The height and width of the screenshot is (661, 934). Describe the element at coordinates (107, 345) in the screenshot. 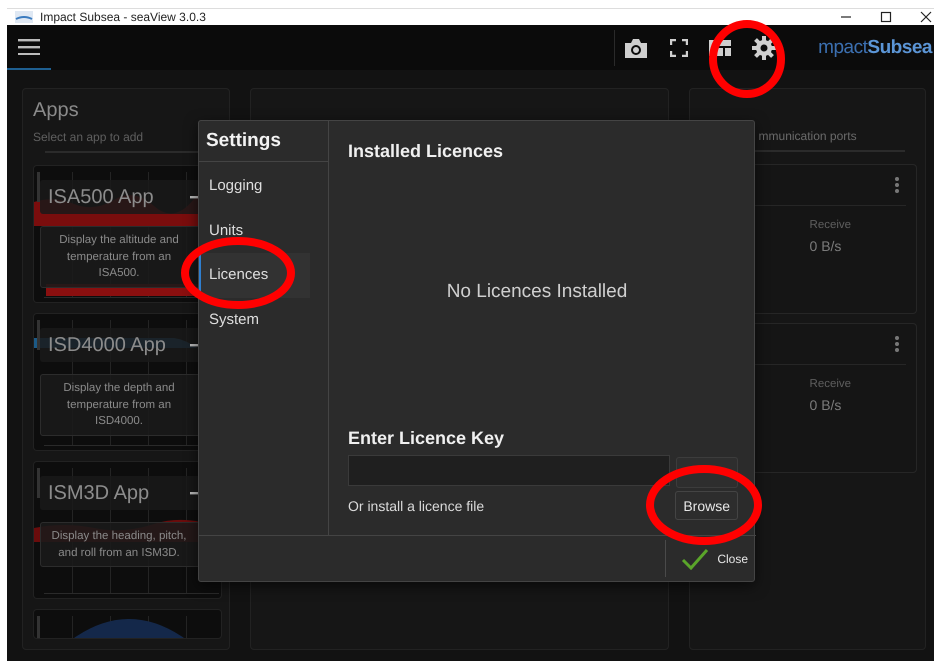

I see `app-title: ISD4000 App` at that location.